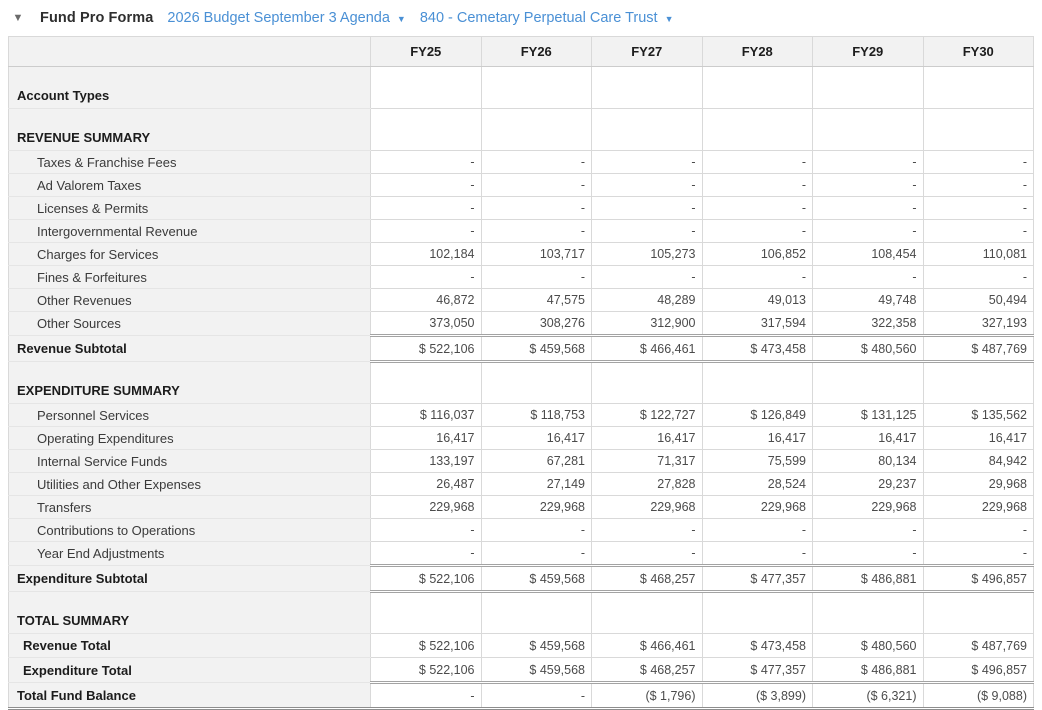 The height and width of the screenshot is (710, 1042). What do you see at coordinates (189, 696) in the screenshot?
I see `row-label: Total Fund Balance` at bounding box center [189, 696].